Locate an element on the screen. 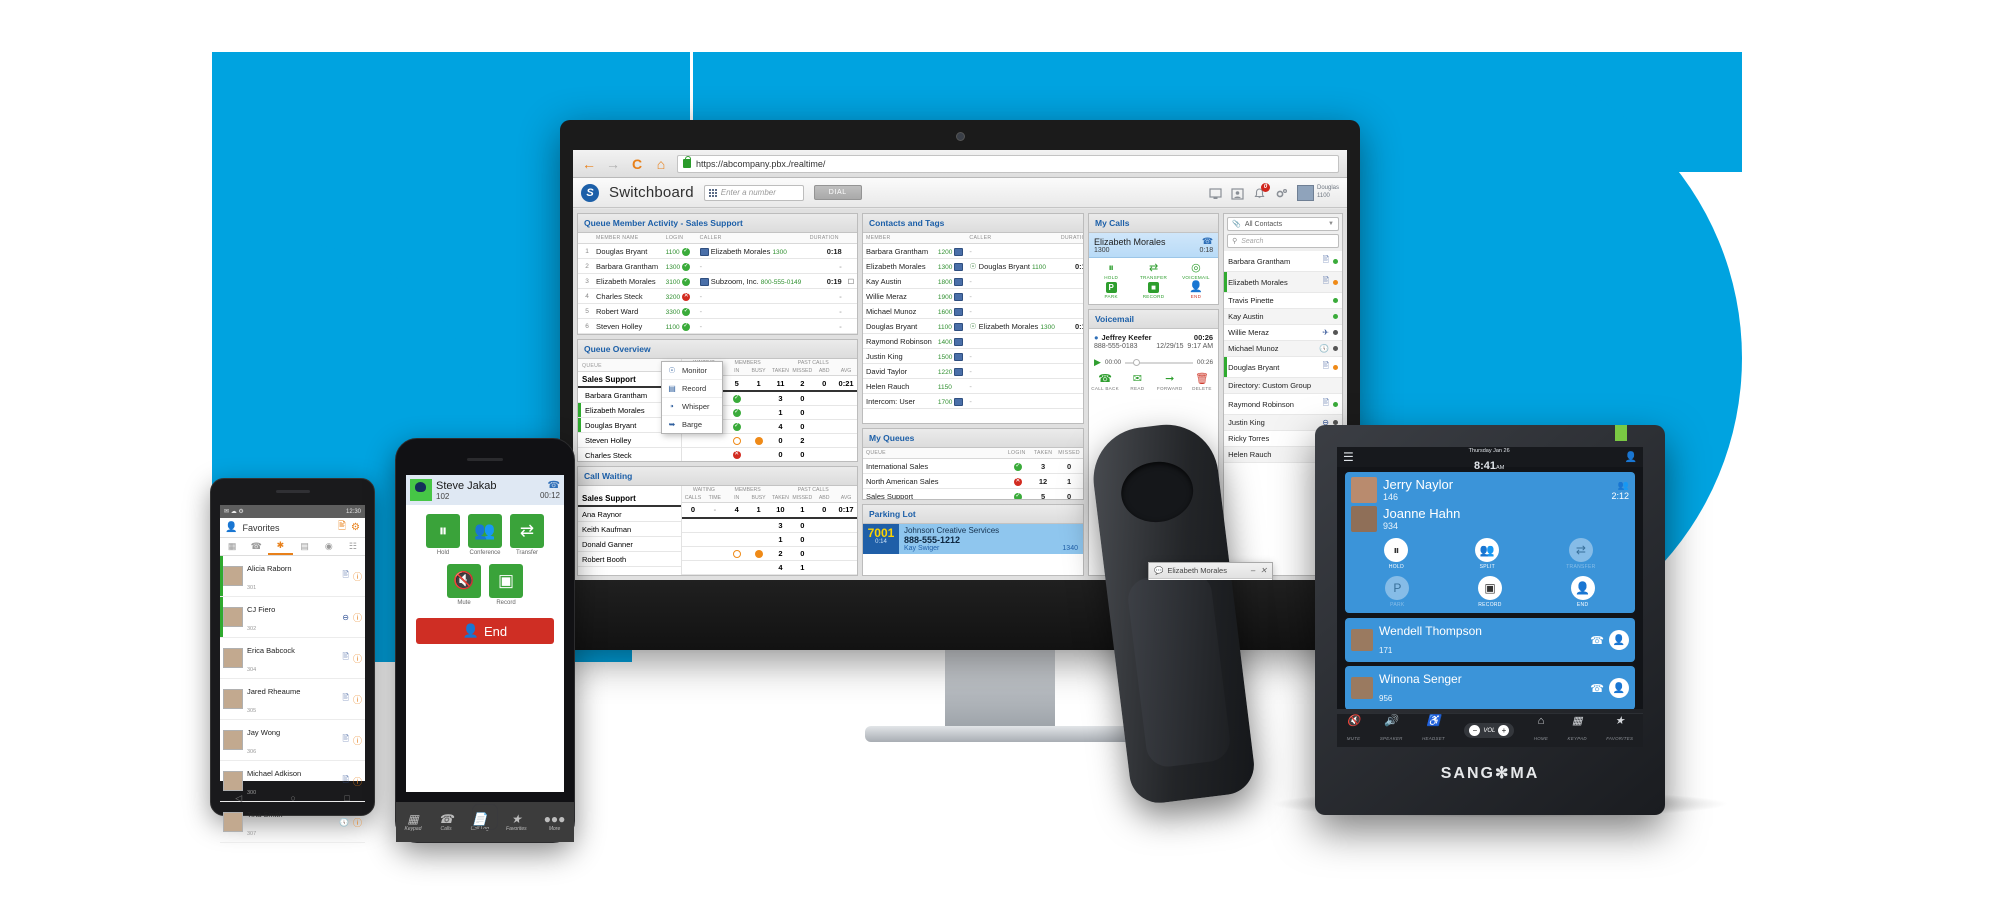  table-row: Michael Munoz1600 -- is located at coordinates (972, 311).